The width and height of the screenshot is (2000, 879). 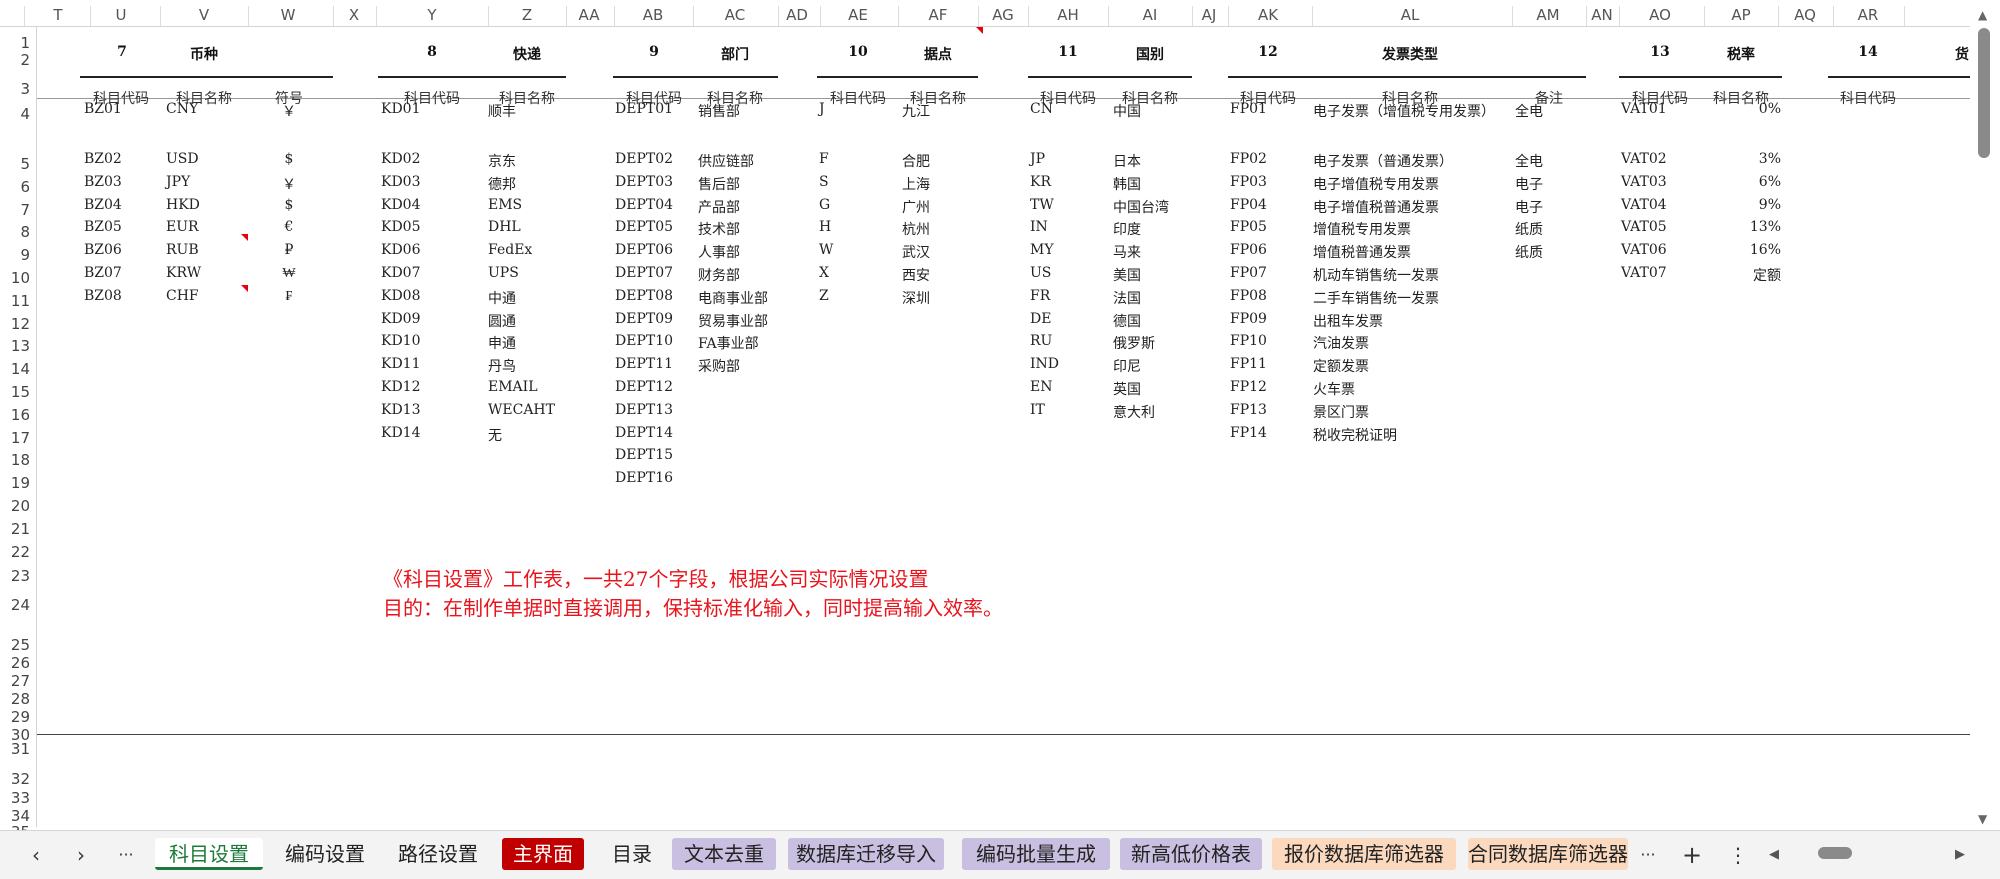 What do you see at coordinates (15, 255) in the screenshot?
I see `row-header-9: 9` at bounding box center [15, 255].